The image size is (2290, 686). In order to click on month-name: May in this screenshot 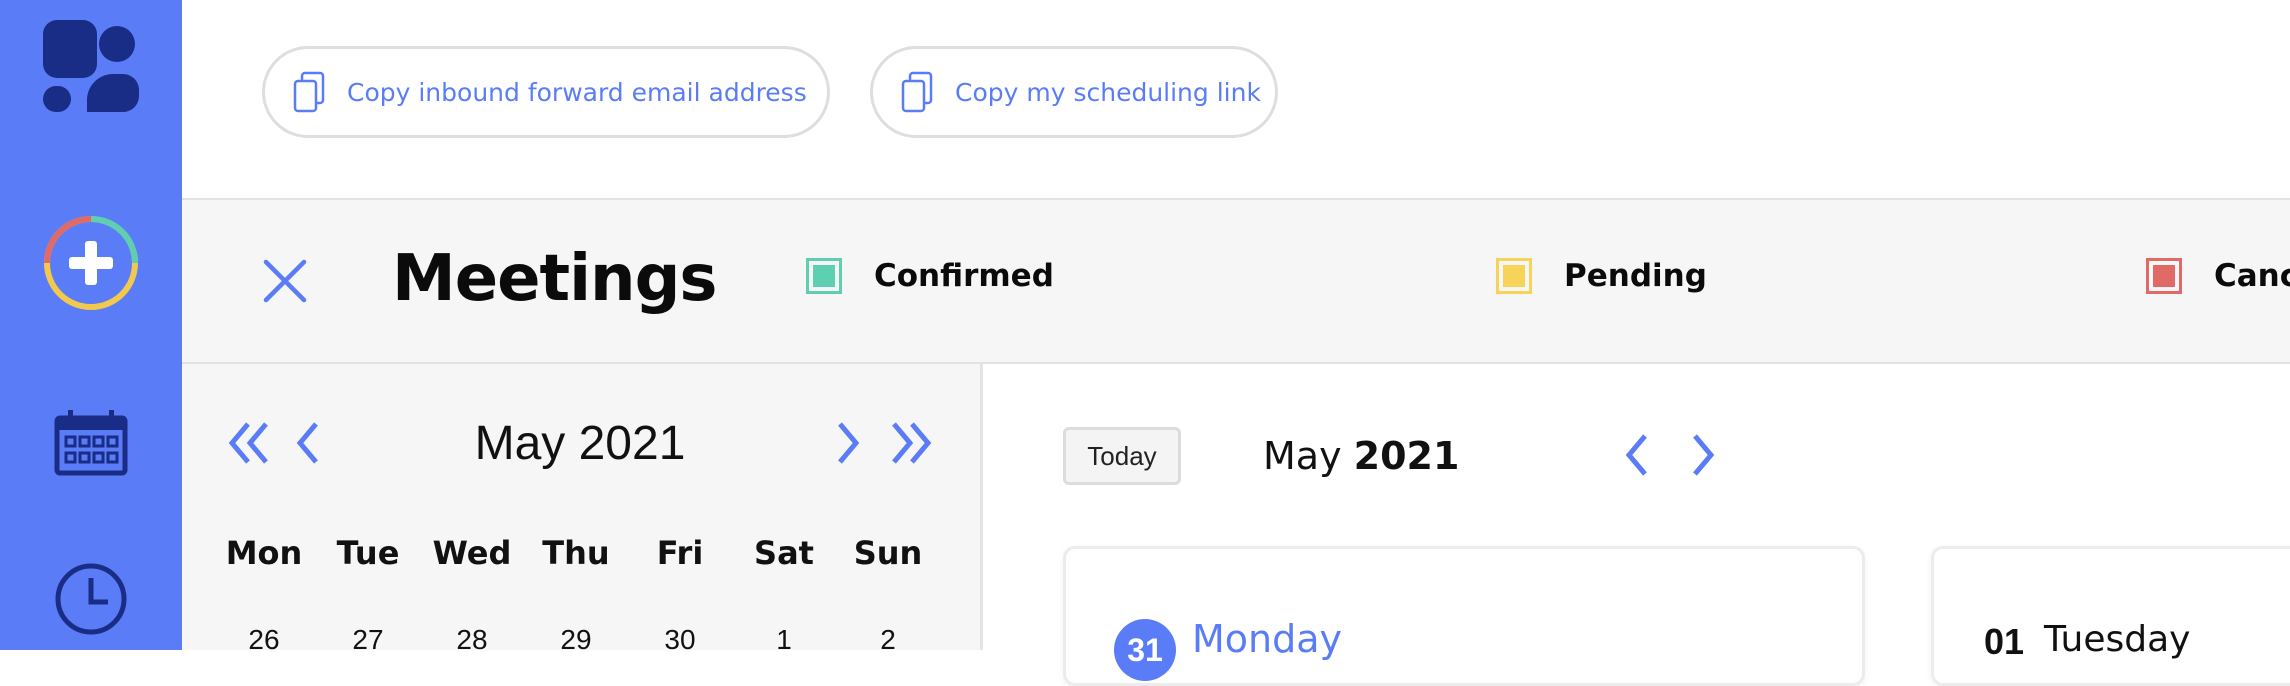, I will do `click(1302, 456)`.